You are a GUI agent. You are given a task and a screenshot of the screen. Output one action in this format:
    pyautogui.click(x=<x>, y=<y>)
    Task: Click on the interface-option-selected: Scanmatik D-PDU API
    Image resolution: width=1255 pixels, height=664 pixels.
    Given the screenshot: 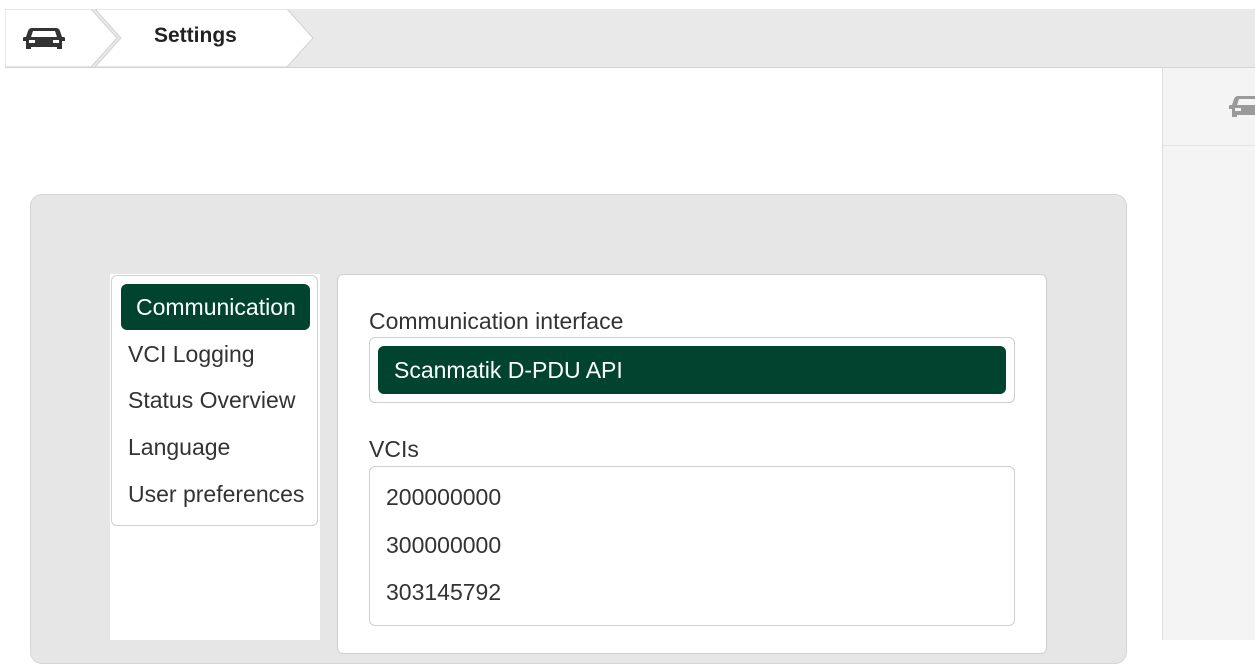 What is the action you would take?
    pyautogui.click(x=692, y=370)
    